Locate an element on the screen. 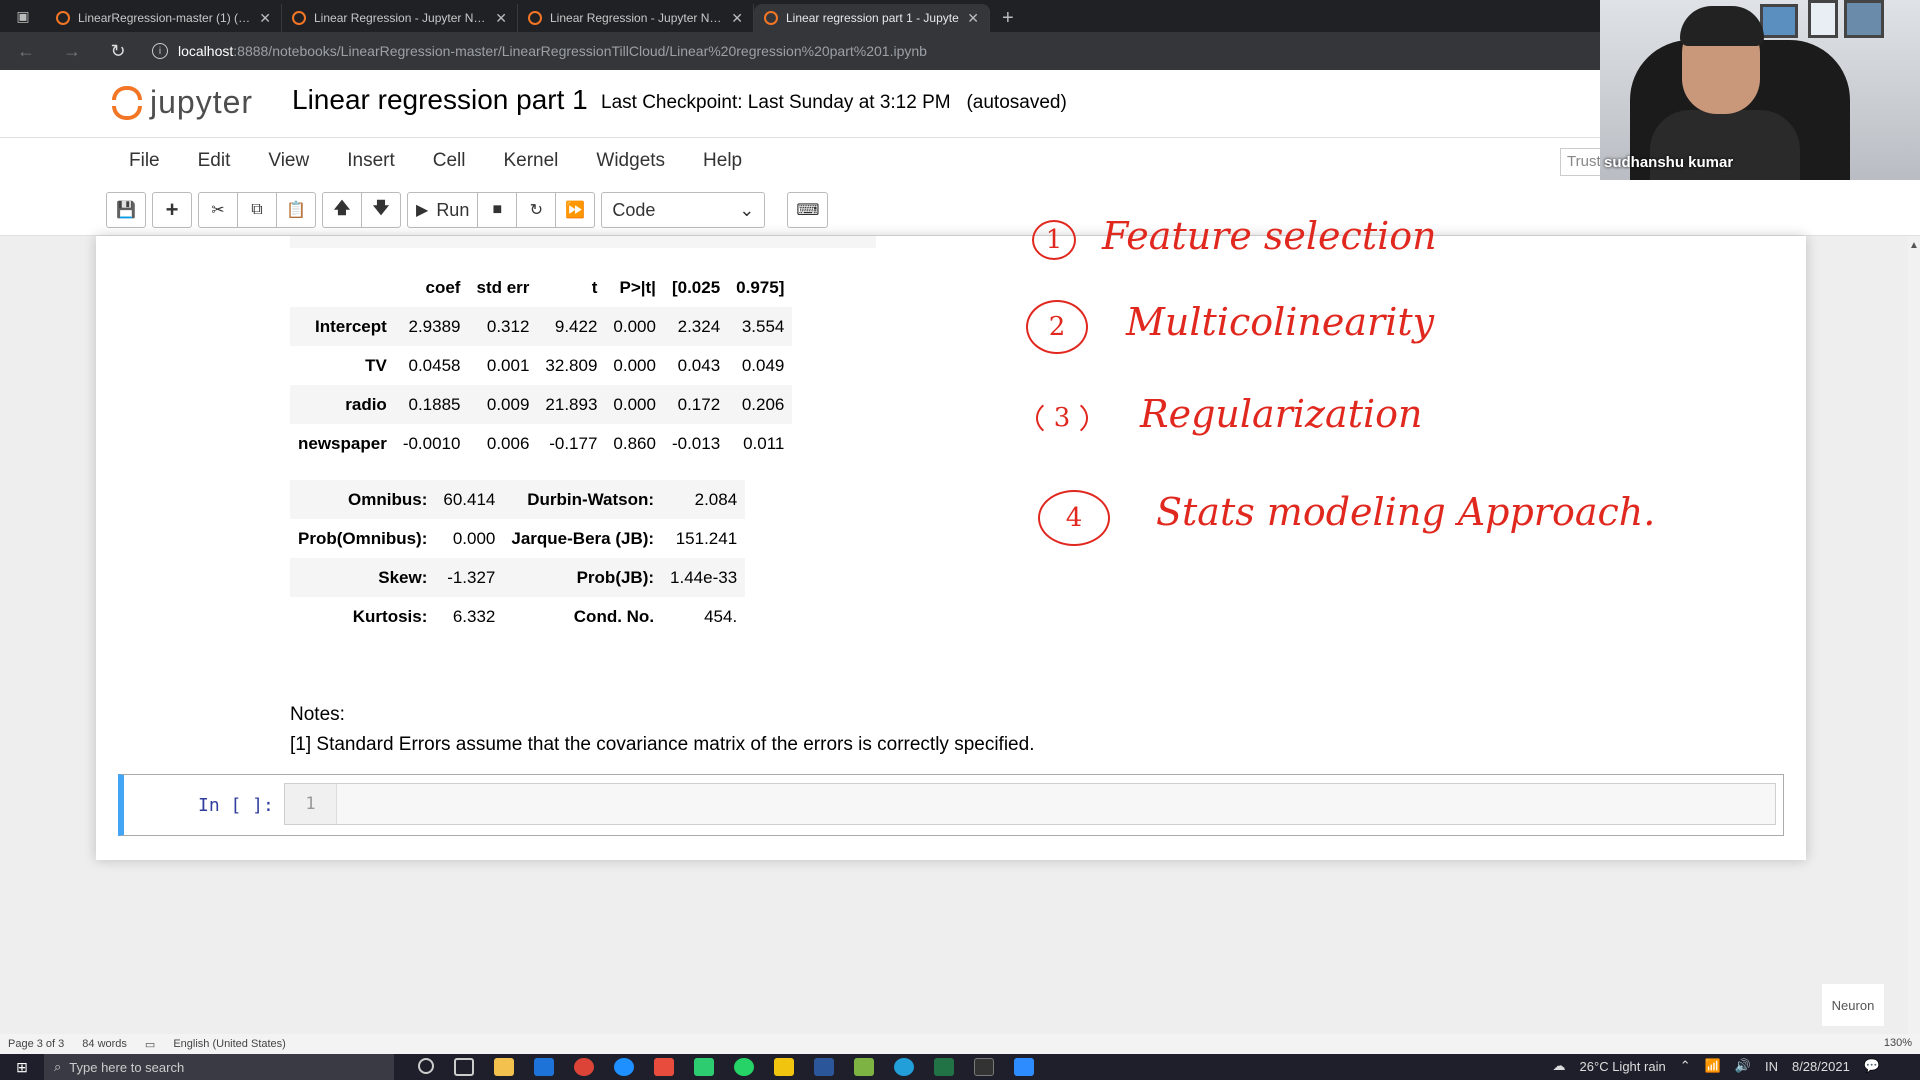 The image size is (1920, 1080). scroll-up-icon: ▲ is located at coordinates (1914, 243).